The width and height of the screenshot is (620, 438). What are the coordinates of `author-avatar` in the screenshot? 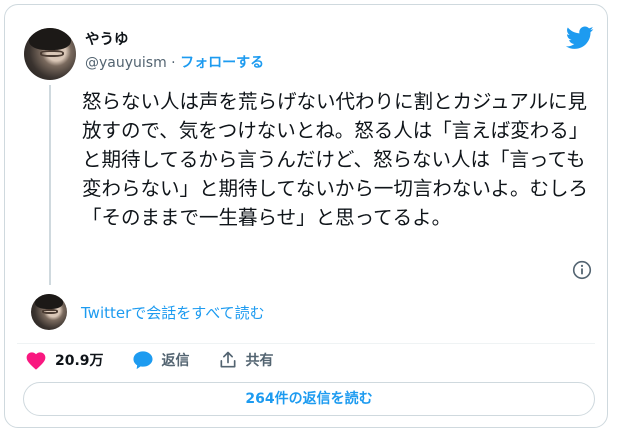 It's located at (50, 54).